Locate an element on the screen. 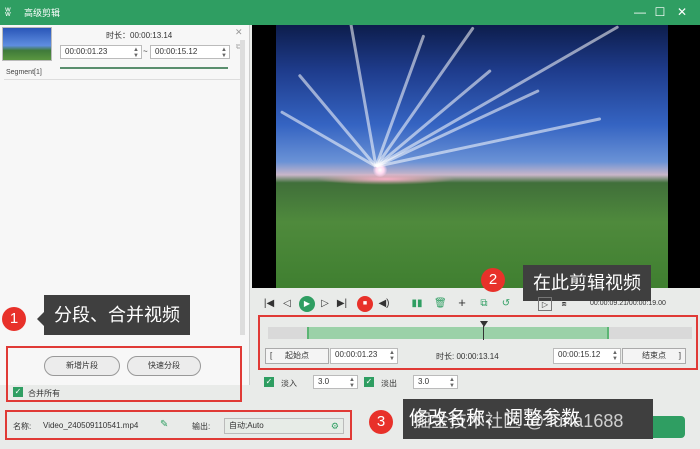 The height and width of the screenshot is (449, 700). delete-icon: 🗑 is located at coordinates (440, 304).